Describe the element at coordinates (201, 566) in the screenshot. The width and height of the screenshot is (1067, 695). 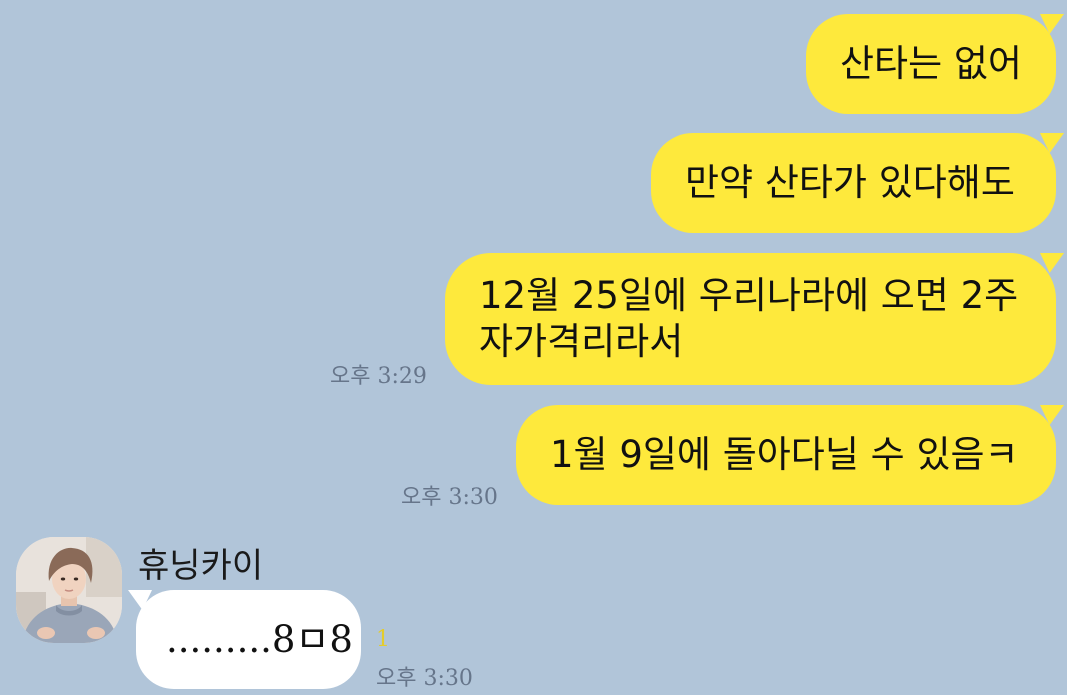
I see `sender-name: 휴닝카이` at that location.